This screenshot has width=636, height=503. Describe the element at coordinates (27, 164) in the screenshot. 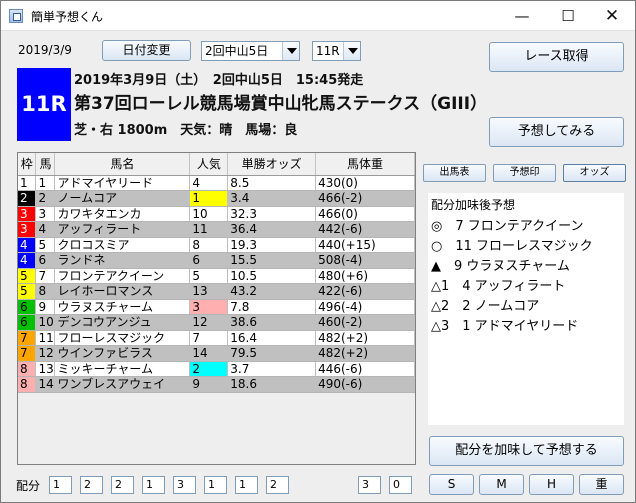

I see `col-header-waku: 枠` at that location.